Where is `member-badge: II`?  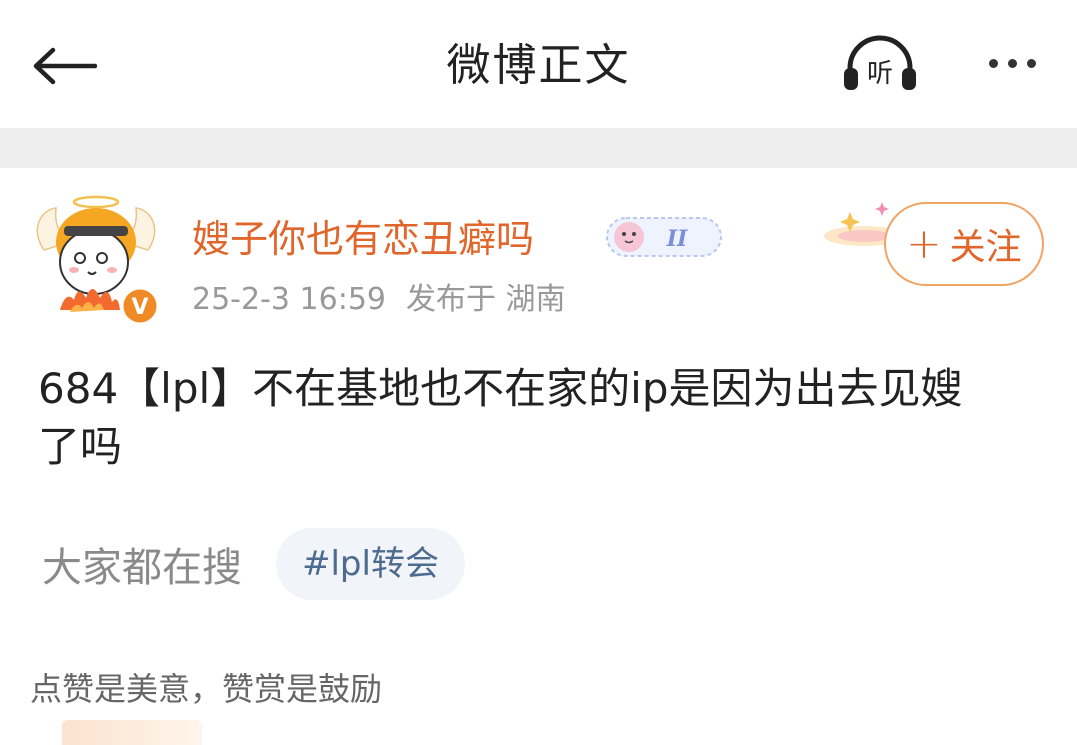 member-badge: II is located at coordinates (664, 237).